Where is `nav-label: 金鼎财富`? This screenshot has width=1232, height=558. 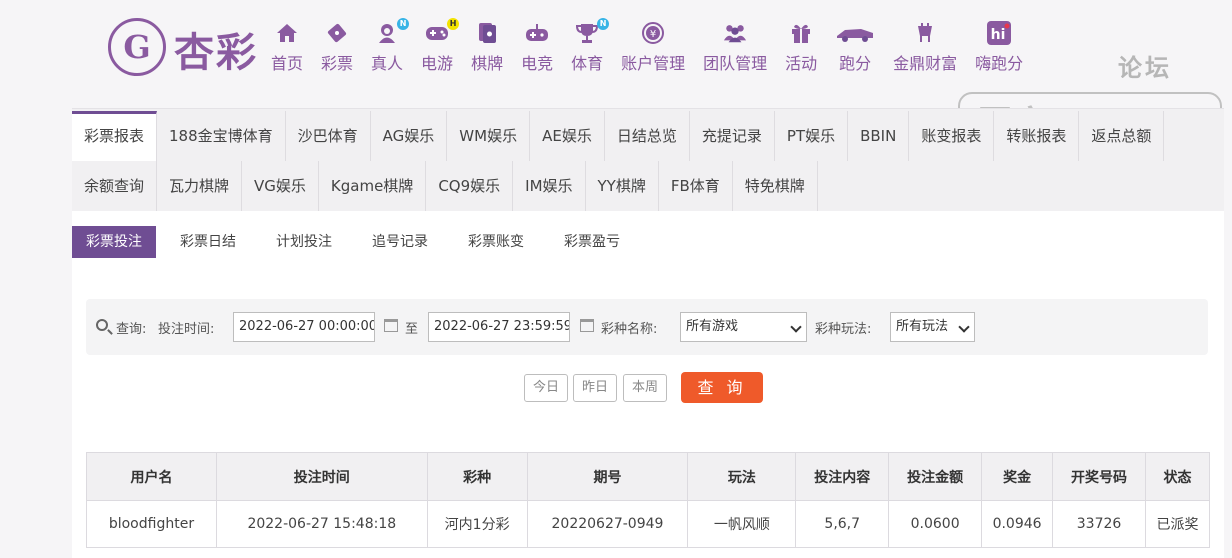 nav-label: 金鼎财富 is located at coordinates (925, 63).